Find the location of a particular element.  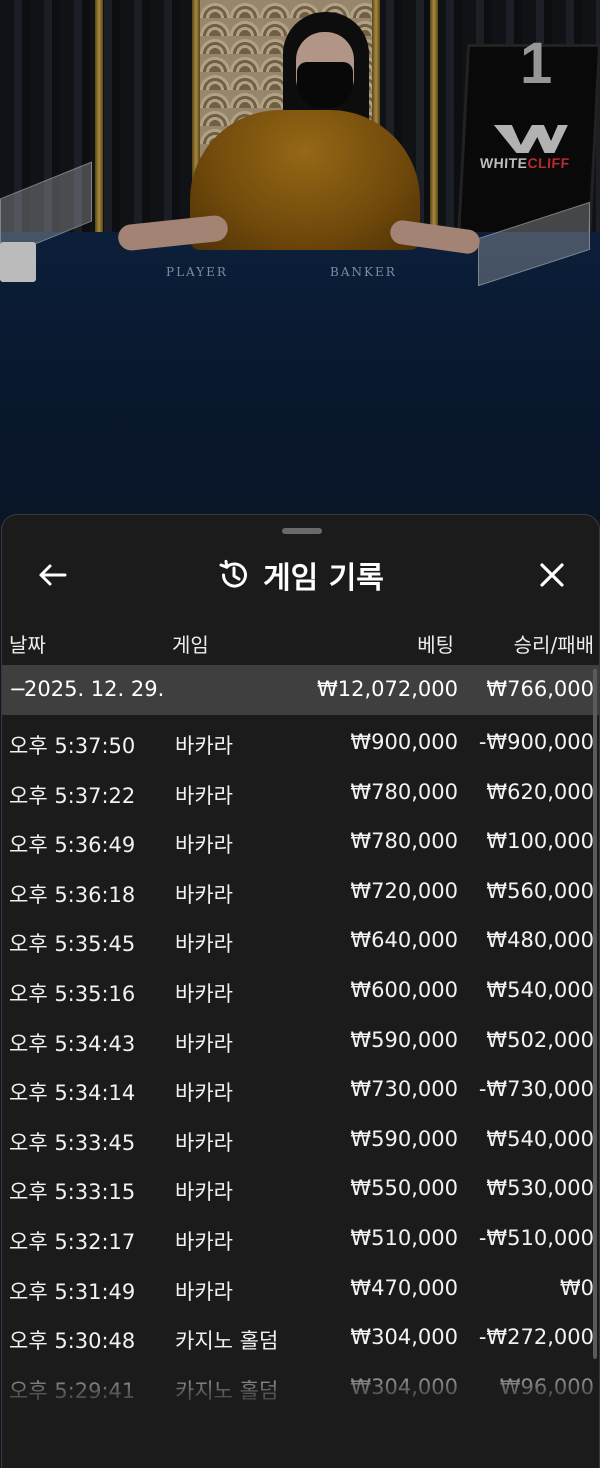

row-win-loss: ₩96,000 is located at coordinates (546, 1386).